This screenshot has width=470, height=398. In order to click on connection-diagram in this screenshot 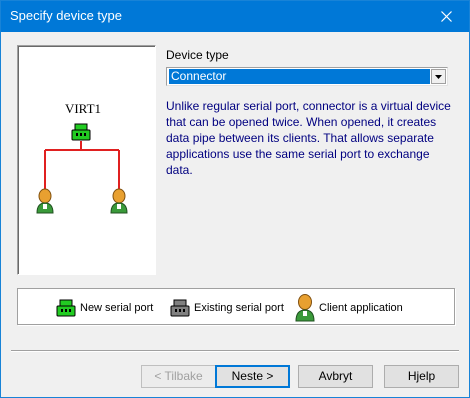, I will do `click(82, 168)`.